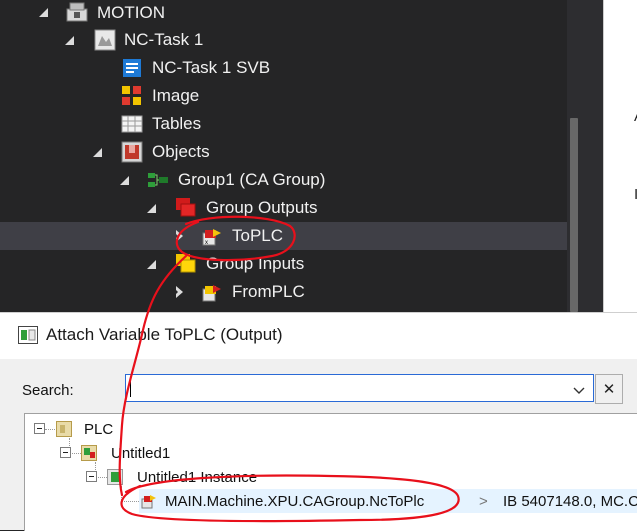 The height and width of the screenshot is (531, 637). What do you see at coordinates (99, 429) in the screenshot?
I see `tree-node-label: PLC` at bounding box center [99, 429].